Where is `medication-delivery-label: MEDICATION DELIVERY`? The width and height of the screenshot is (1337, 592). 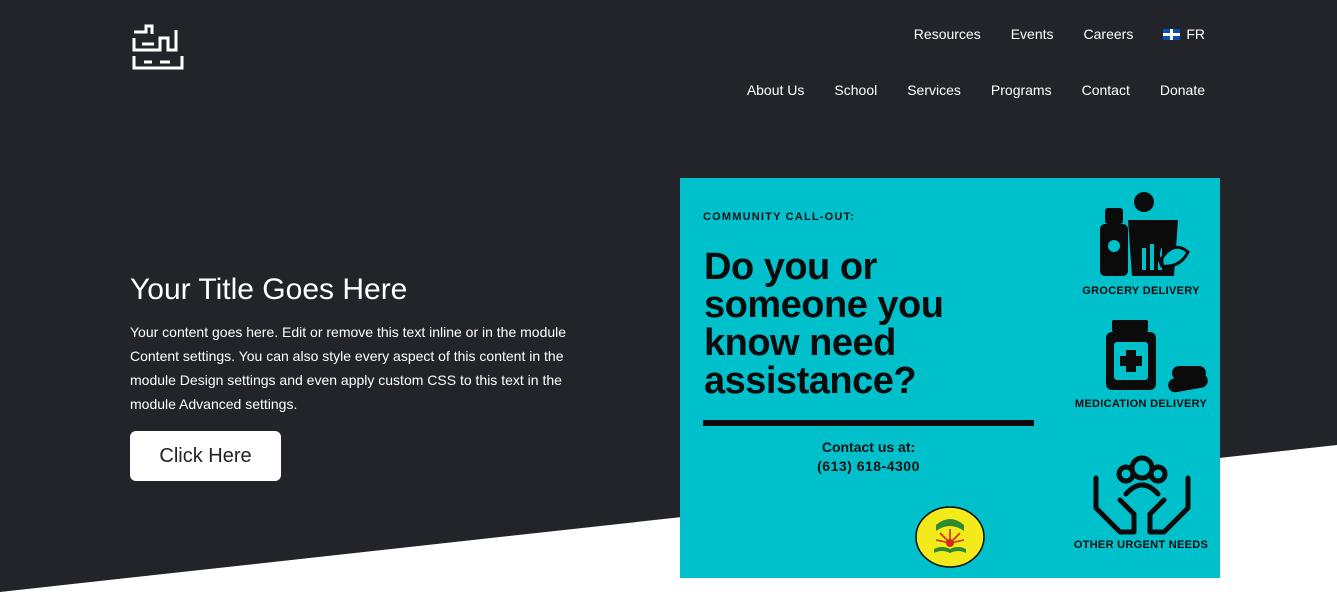
medication-delivery-label: MEDICATION DELIVERY is located at coordinates (1141, 404).